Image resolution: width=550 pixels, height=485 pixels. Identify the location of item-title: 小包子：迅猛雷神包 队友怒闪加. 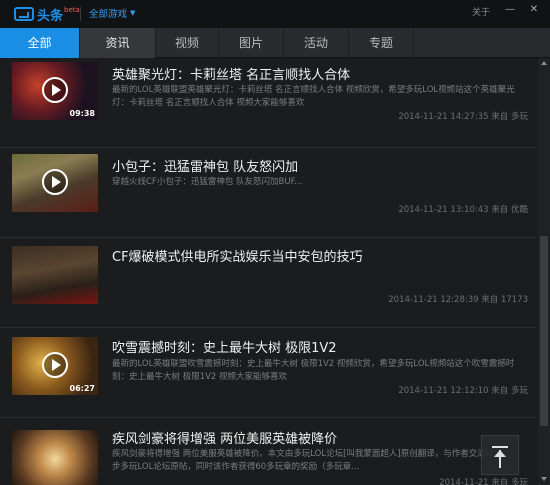
(205, 165).